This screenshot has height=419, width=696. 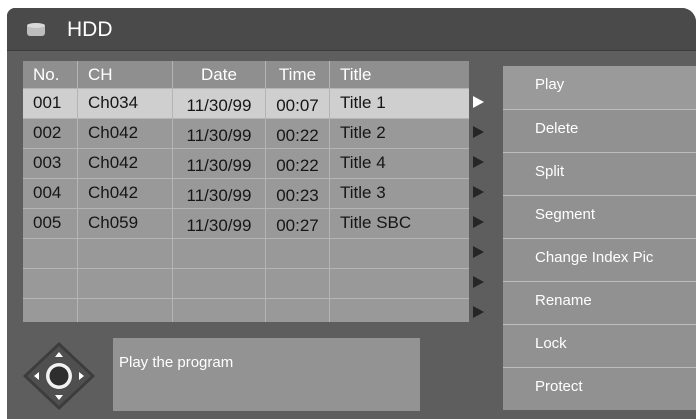 What do you see at coordinates (399, 103) in the screenshot?
I see `cell-title: Title 1` at bounding box center [399, 103].